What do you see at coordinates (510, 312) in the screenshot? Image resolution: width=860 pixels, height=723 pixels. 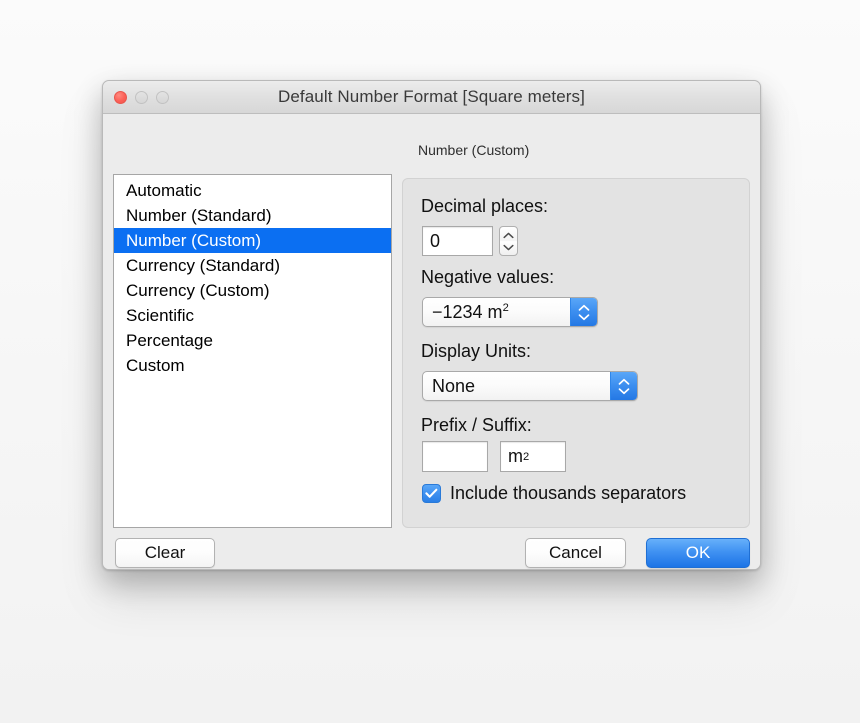 I see `negative-values-popup: −1234 m2` at bounding box center [510, 312].